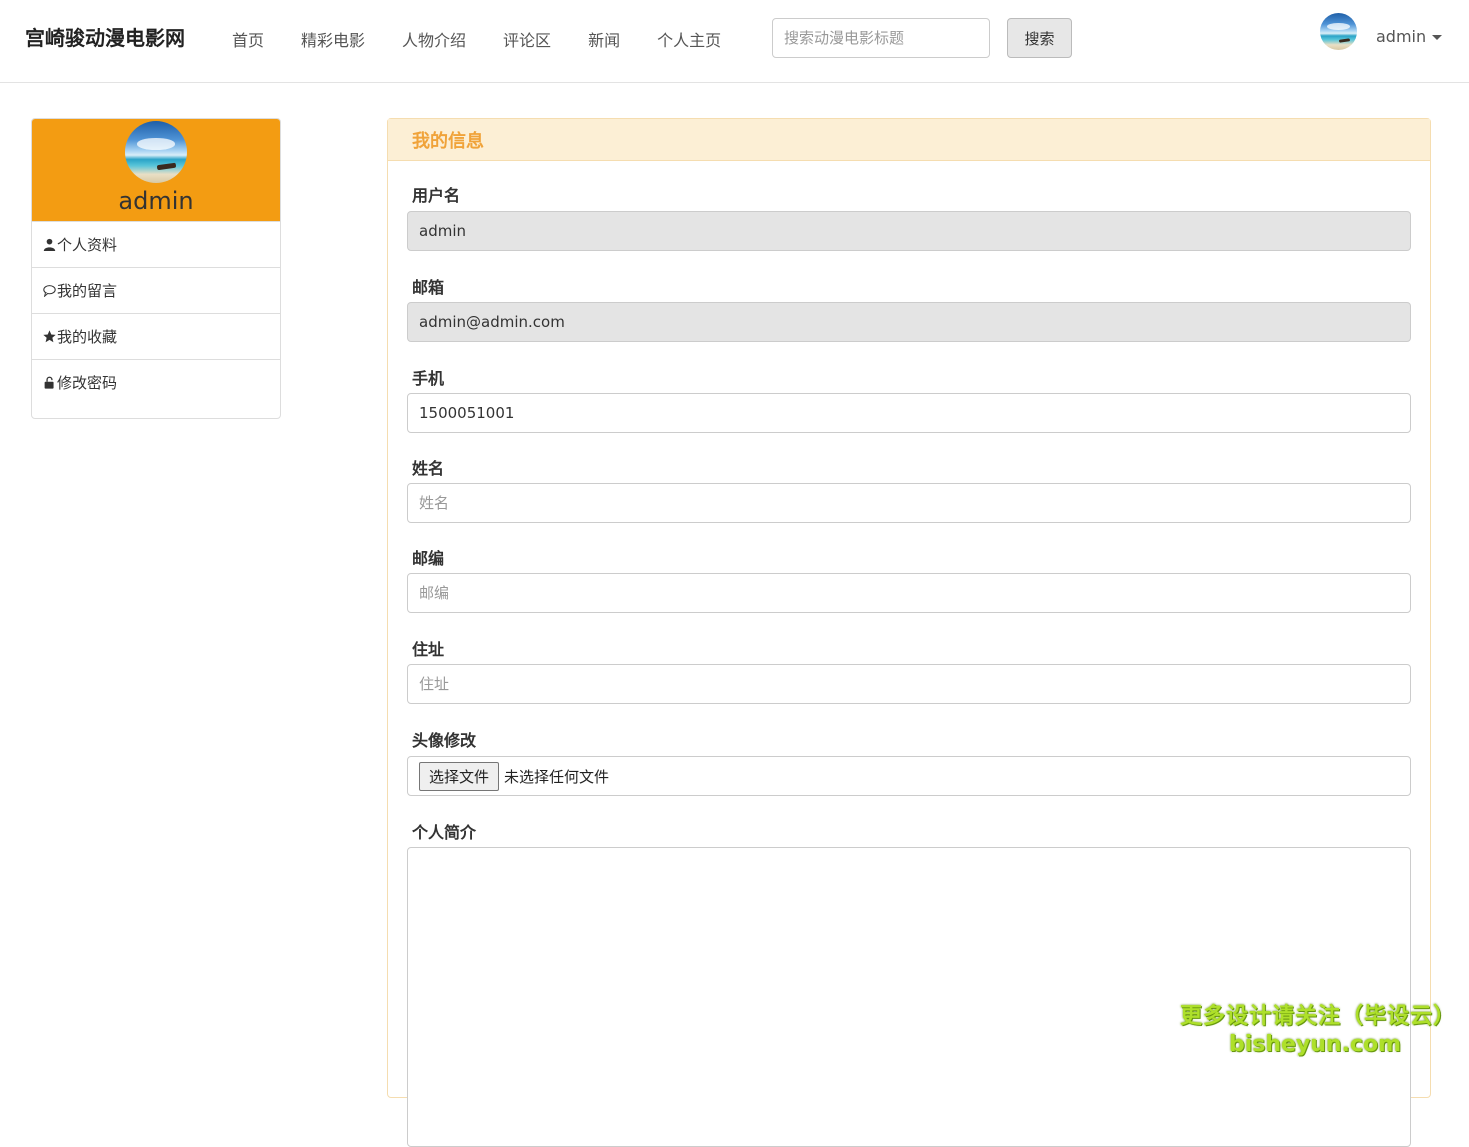 Image resolution: width=1469 pixels, height=1147 pixels. Describe the element at coordinates (881, 38) in the screenshot. I see `search-input` at that location.